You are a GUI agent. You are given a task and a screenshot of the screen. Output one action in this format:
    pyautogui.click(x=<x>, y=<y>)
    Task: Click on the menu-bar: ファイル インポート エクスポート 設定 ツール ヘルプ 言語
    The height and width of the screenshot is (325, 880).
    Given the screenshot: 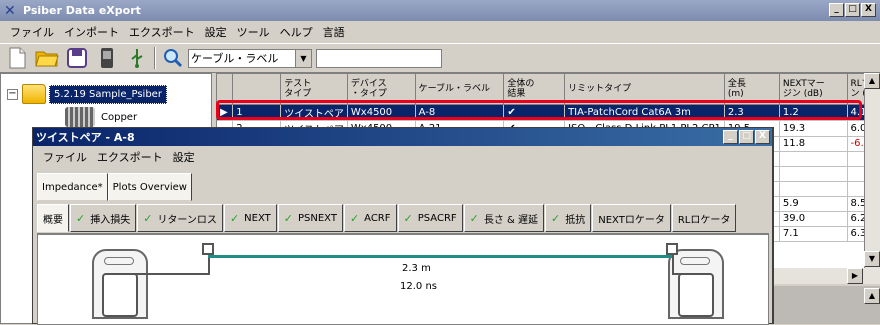 What is the action you would take?
    pyautogui.click(x=440, y=32)
    